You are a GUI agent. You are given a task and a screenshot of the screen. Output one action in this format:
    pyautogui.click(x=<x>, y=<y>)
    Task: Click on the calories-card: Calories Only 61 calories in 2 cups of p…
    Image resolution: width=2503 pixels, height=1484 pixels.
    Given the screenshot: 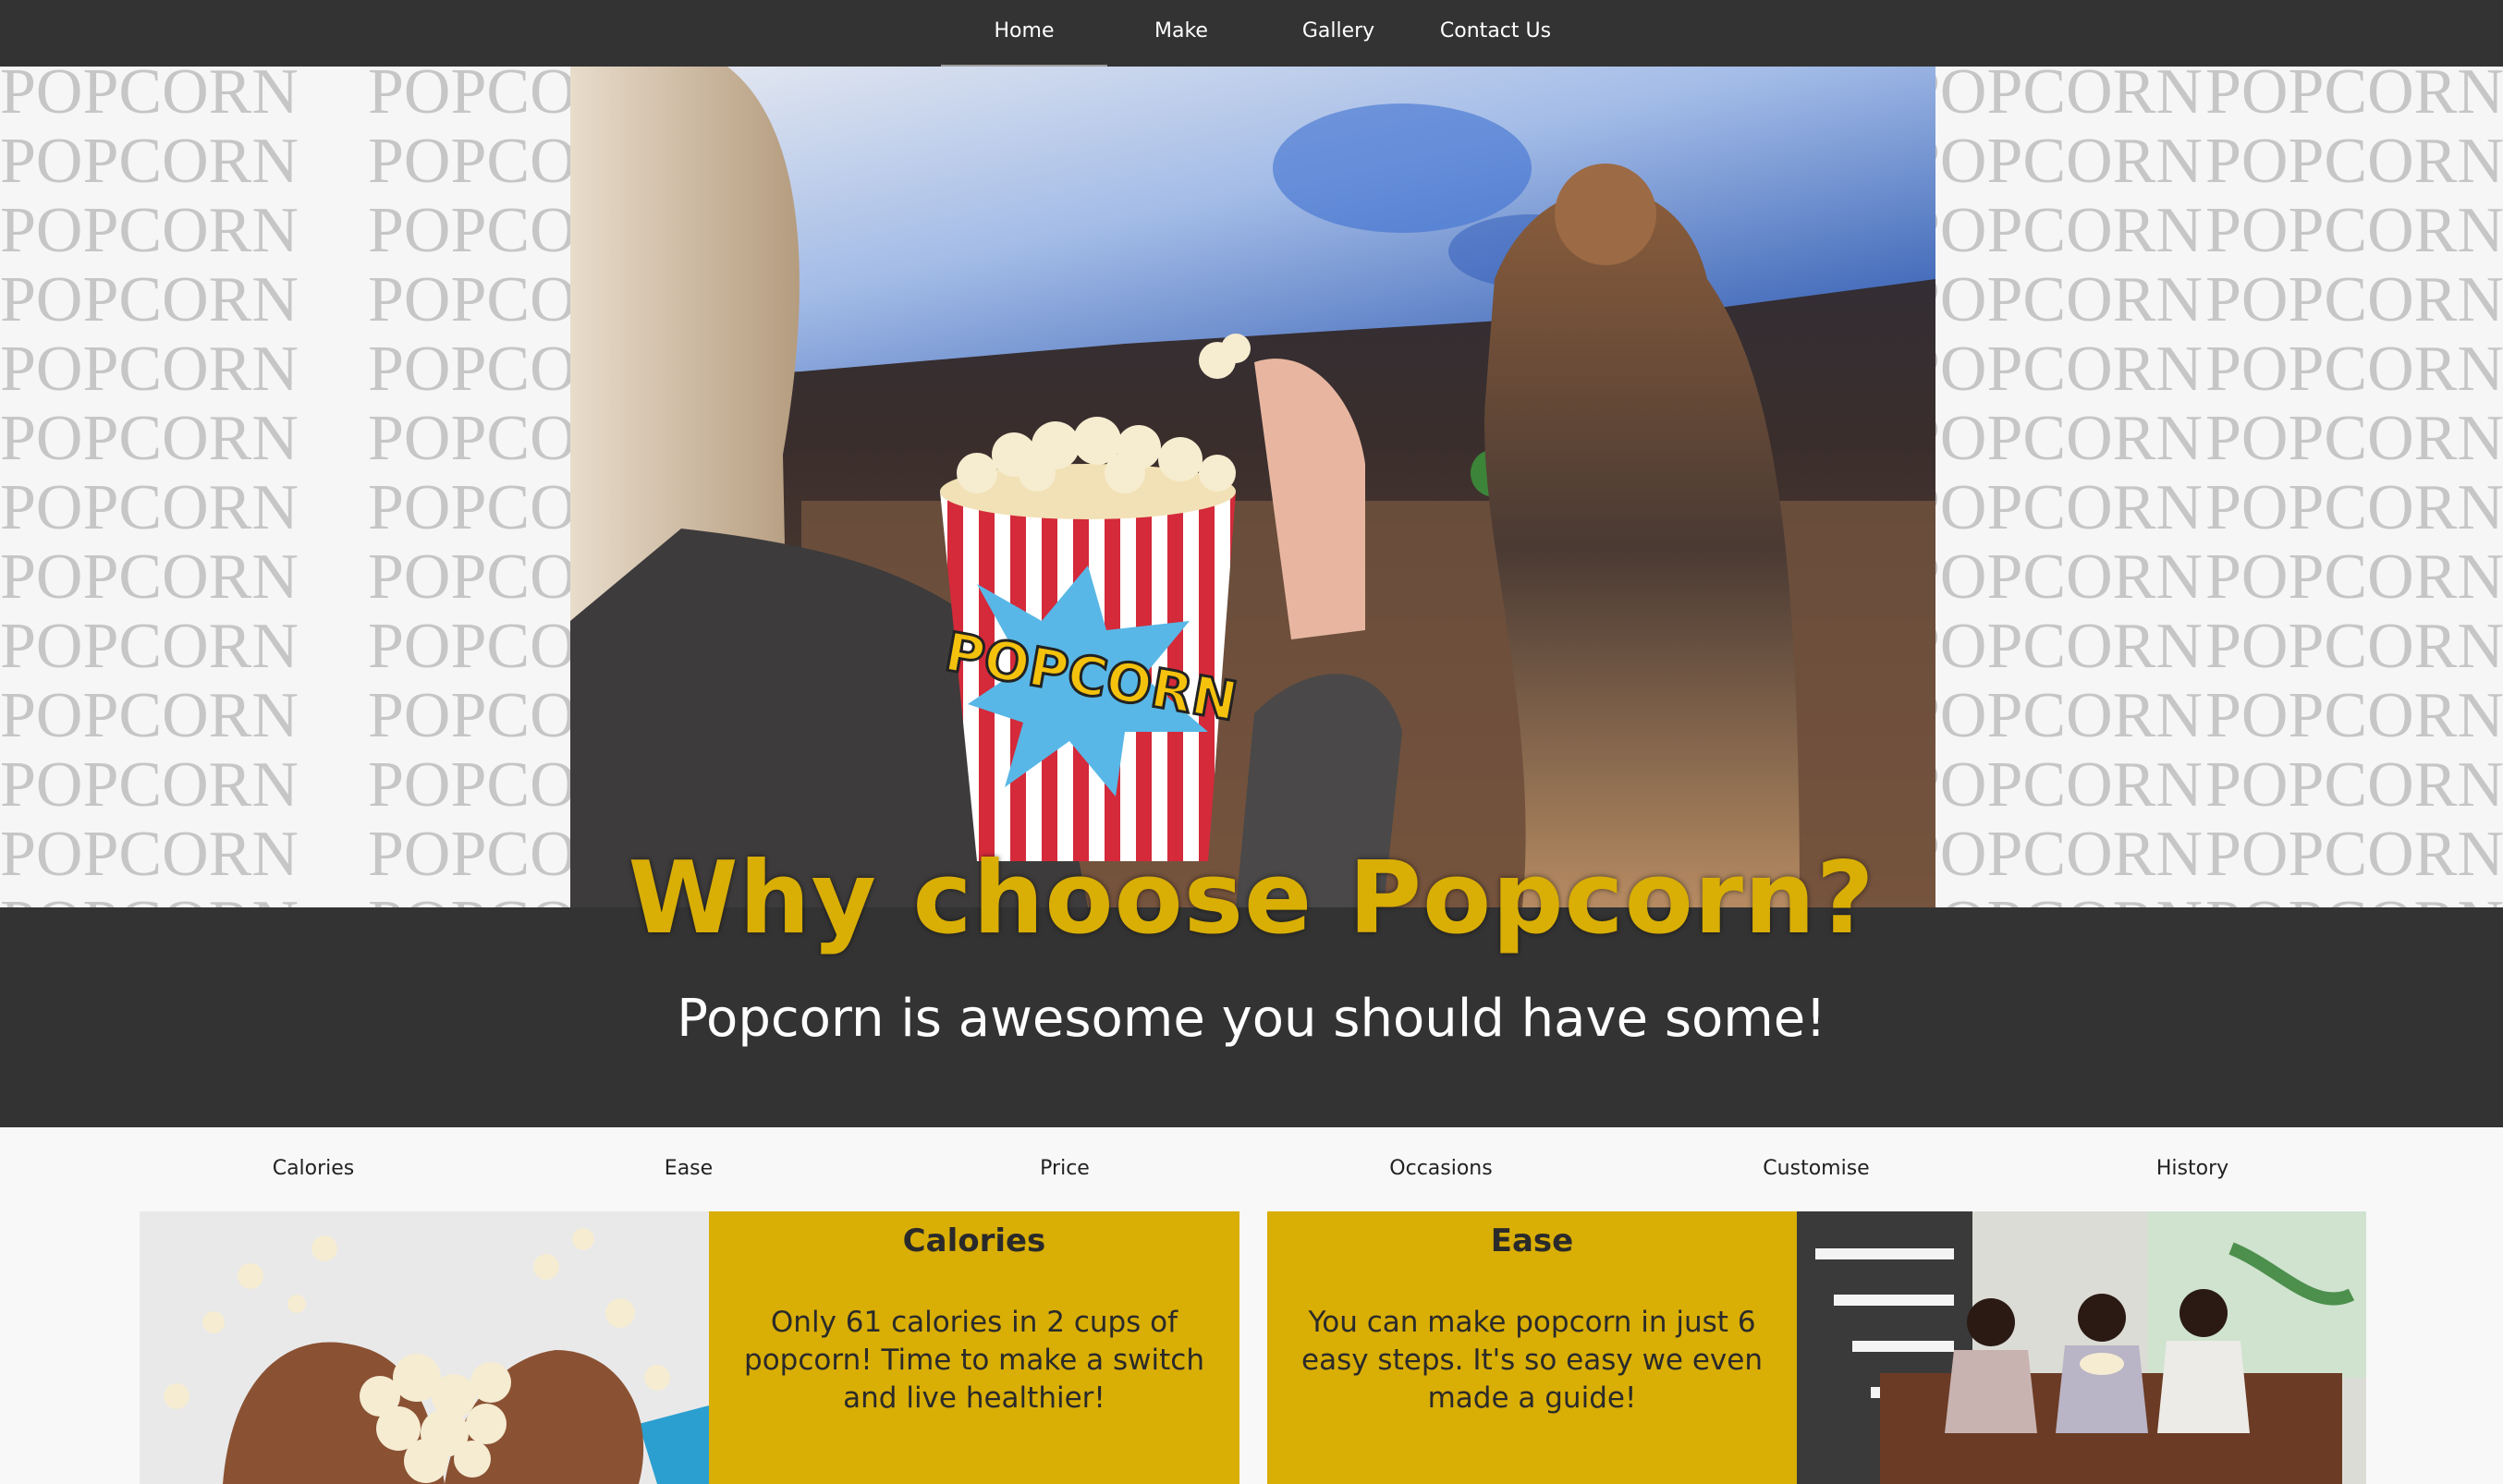 What is the action you would take?
    pyautogui.click(x=974, y=1347)
    